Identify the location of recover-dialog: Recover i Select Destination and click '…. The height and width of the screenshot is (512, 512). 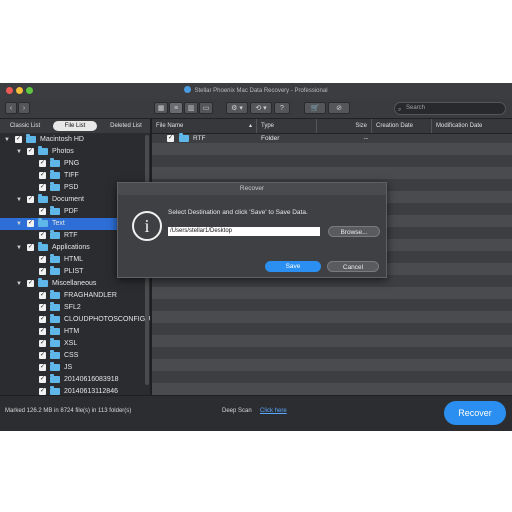
(252, 230).